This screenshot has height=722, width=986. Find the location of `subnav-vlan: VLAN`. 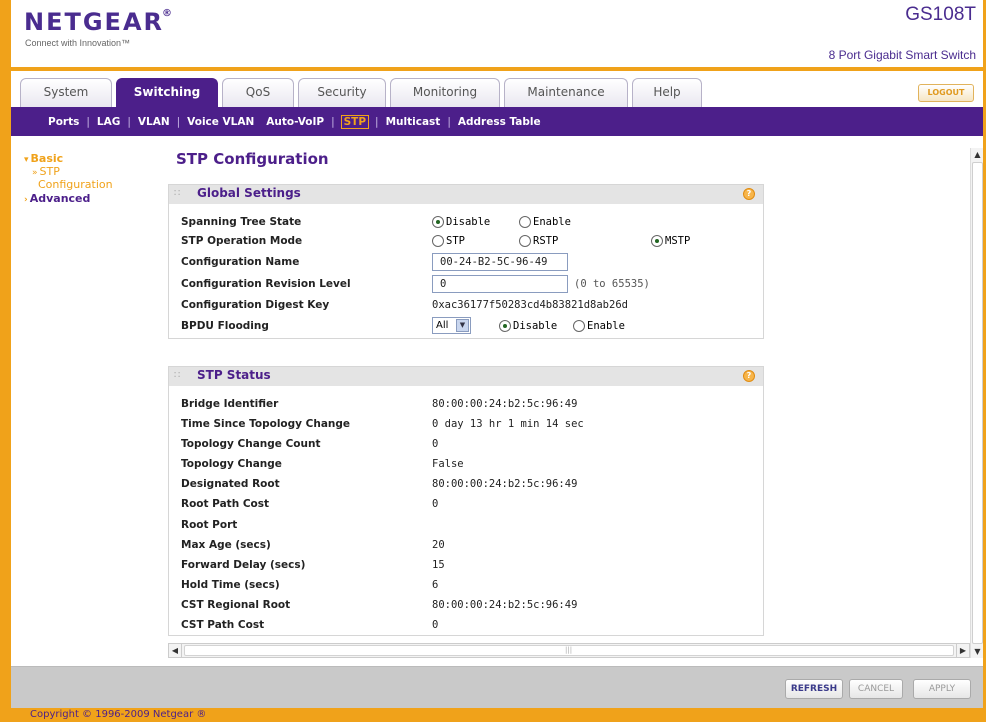

subnav-vlan: VLAN is located at coordinates (154, 122).